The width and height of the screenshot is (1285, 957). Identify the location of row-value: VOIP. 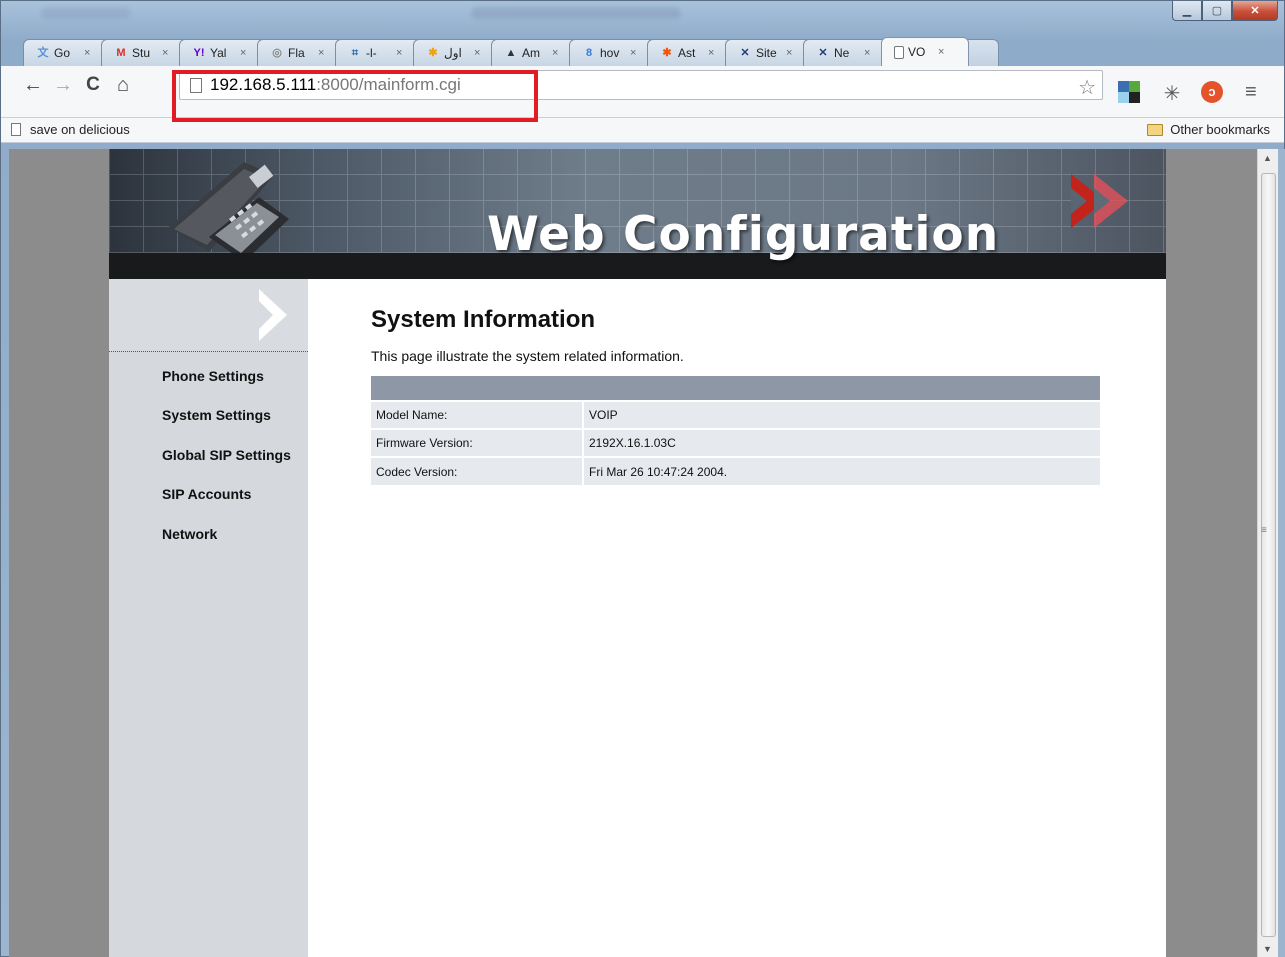
(841, 414).